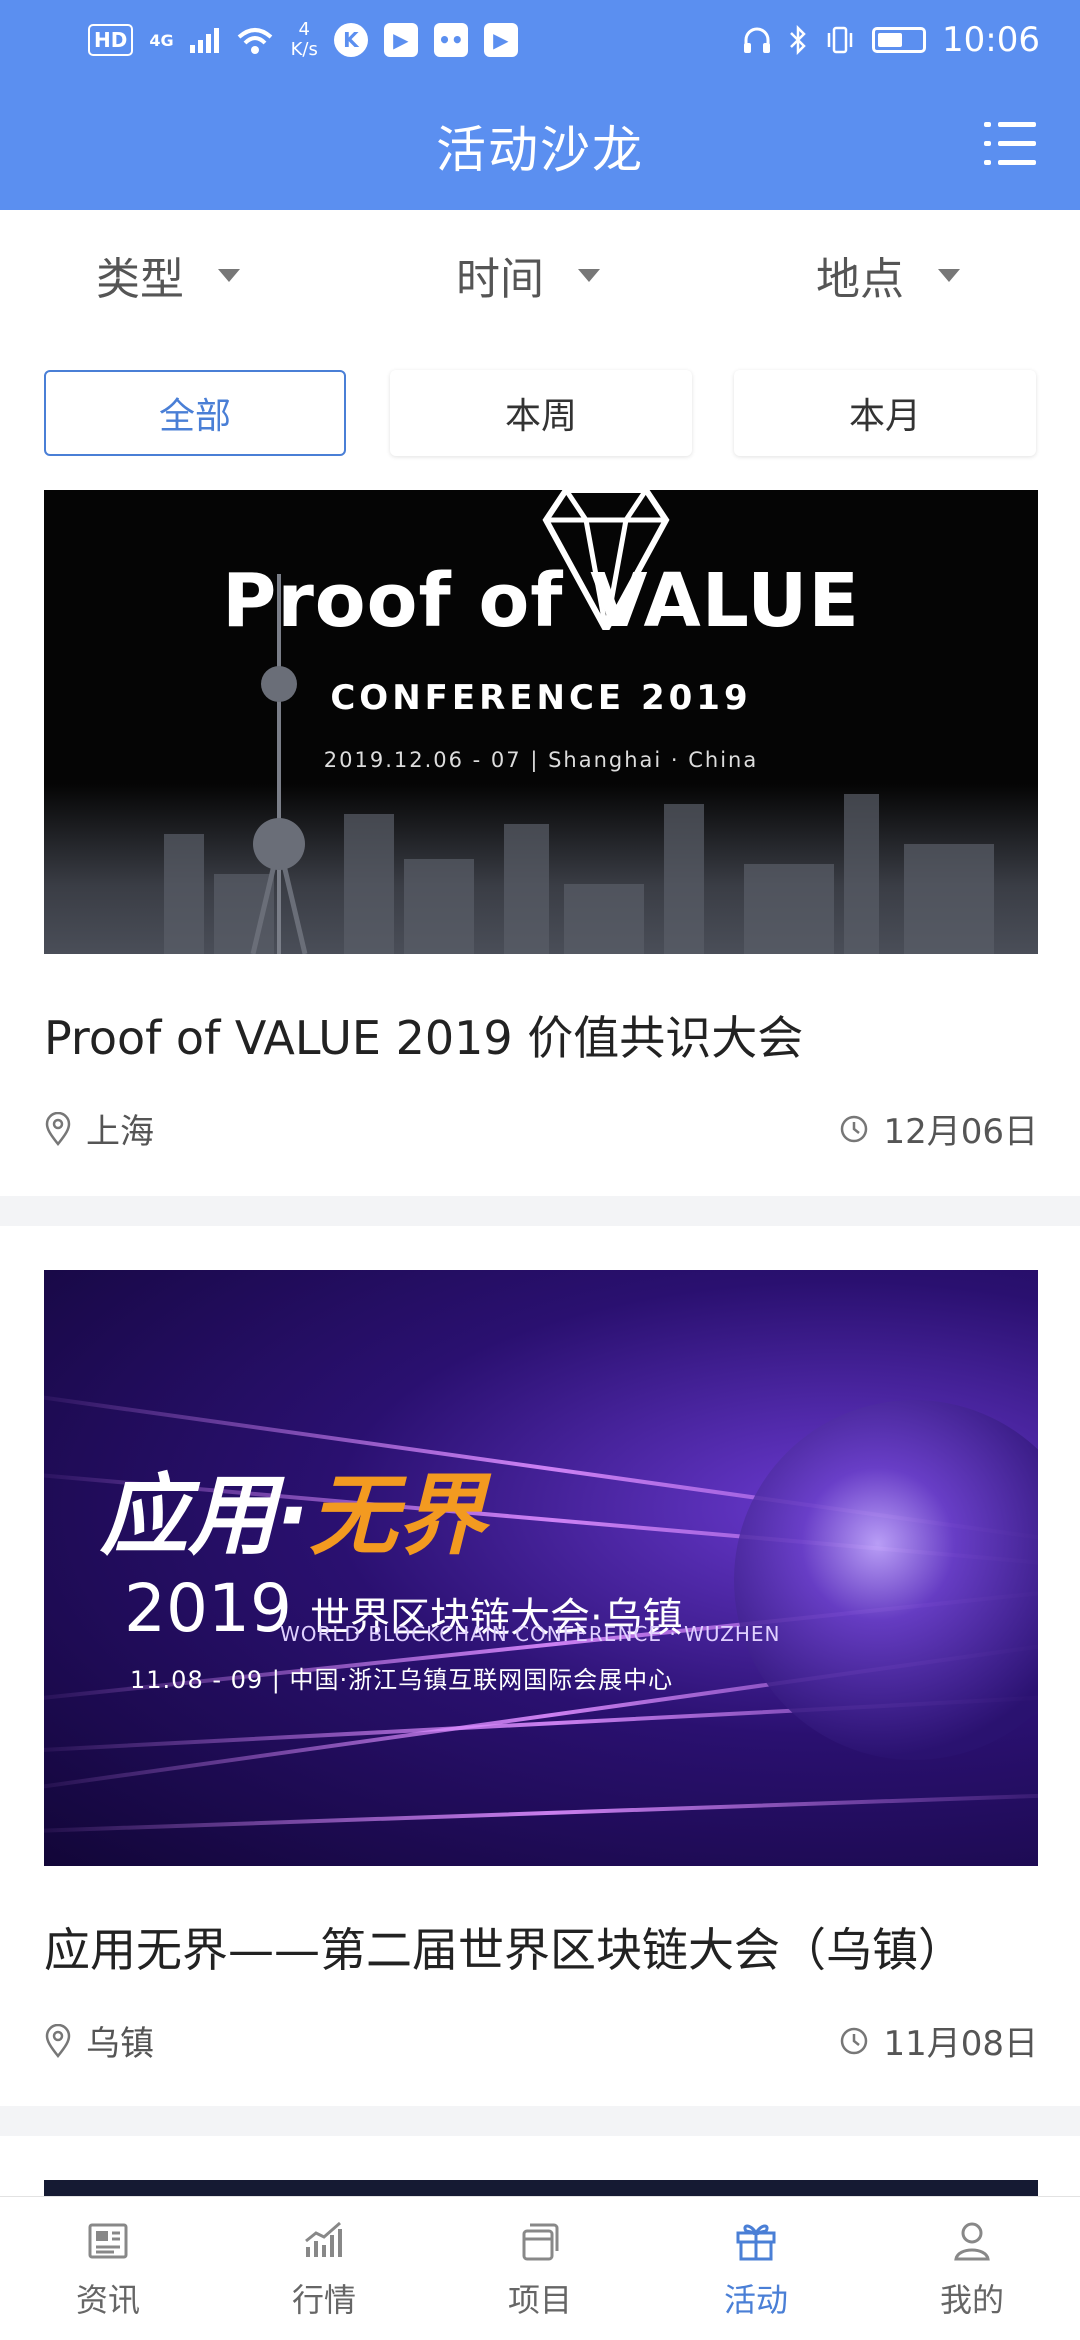  Describe the element at coordinates (423, 1035) in the screenshot. I see `event-title: Proof of VALUE 2019 价值共识大会` at that location.